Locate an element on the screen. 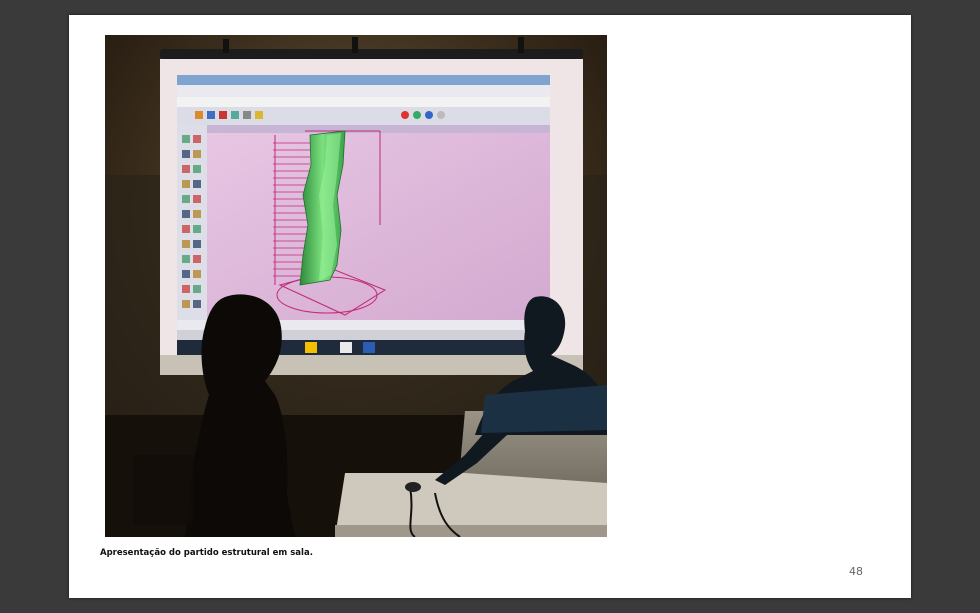 Image resolution: width=980 pixels, height=613 pixels. chair-shadow is located at coordinates (163, 490).